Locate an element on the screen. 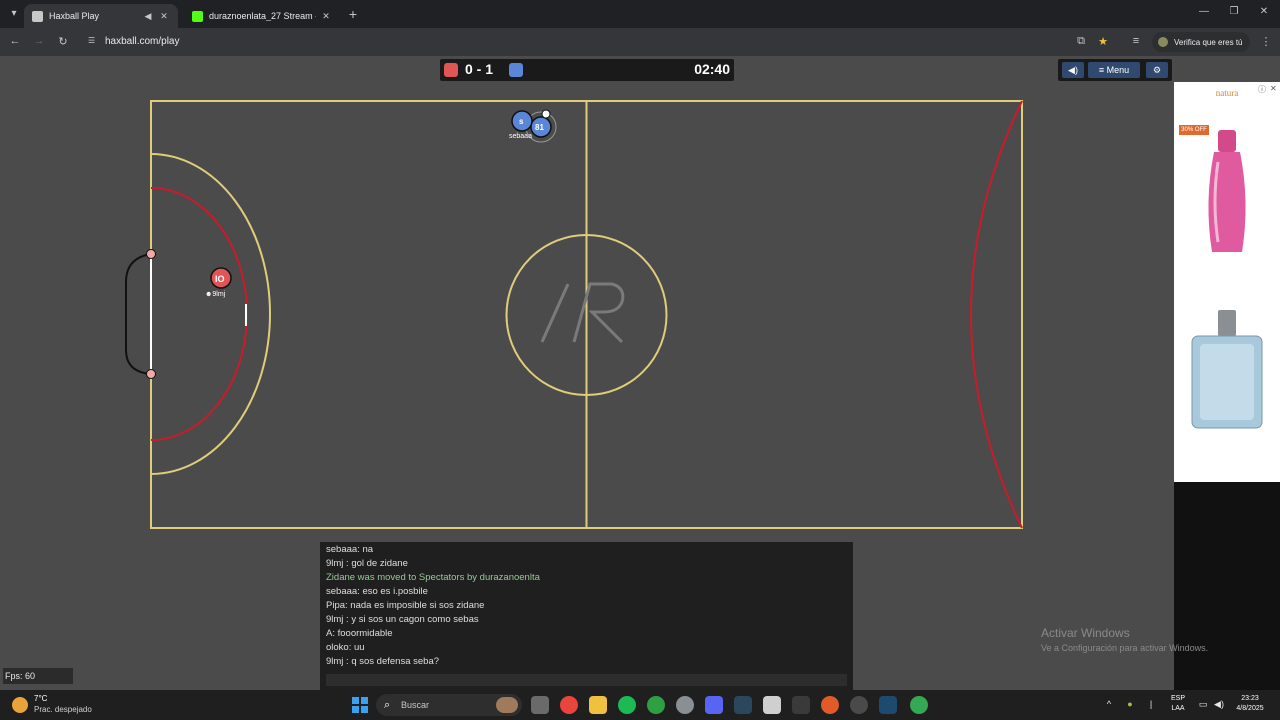 This screenshot has width=1280, height=720. sound-toggle-button: ◀) is located at coordinates (1073, 70).